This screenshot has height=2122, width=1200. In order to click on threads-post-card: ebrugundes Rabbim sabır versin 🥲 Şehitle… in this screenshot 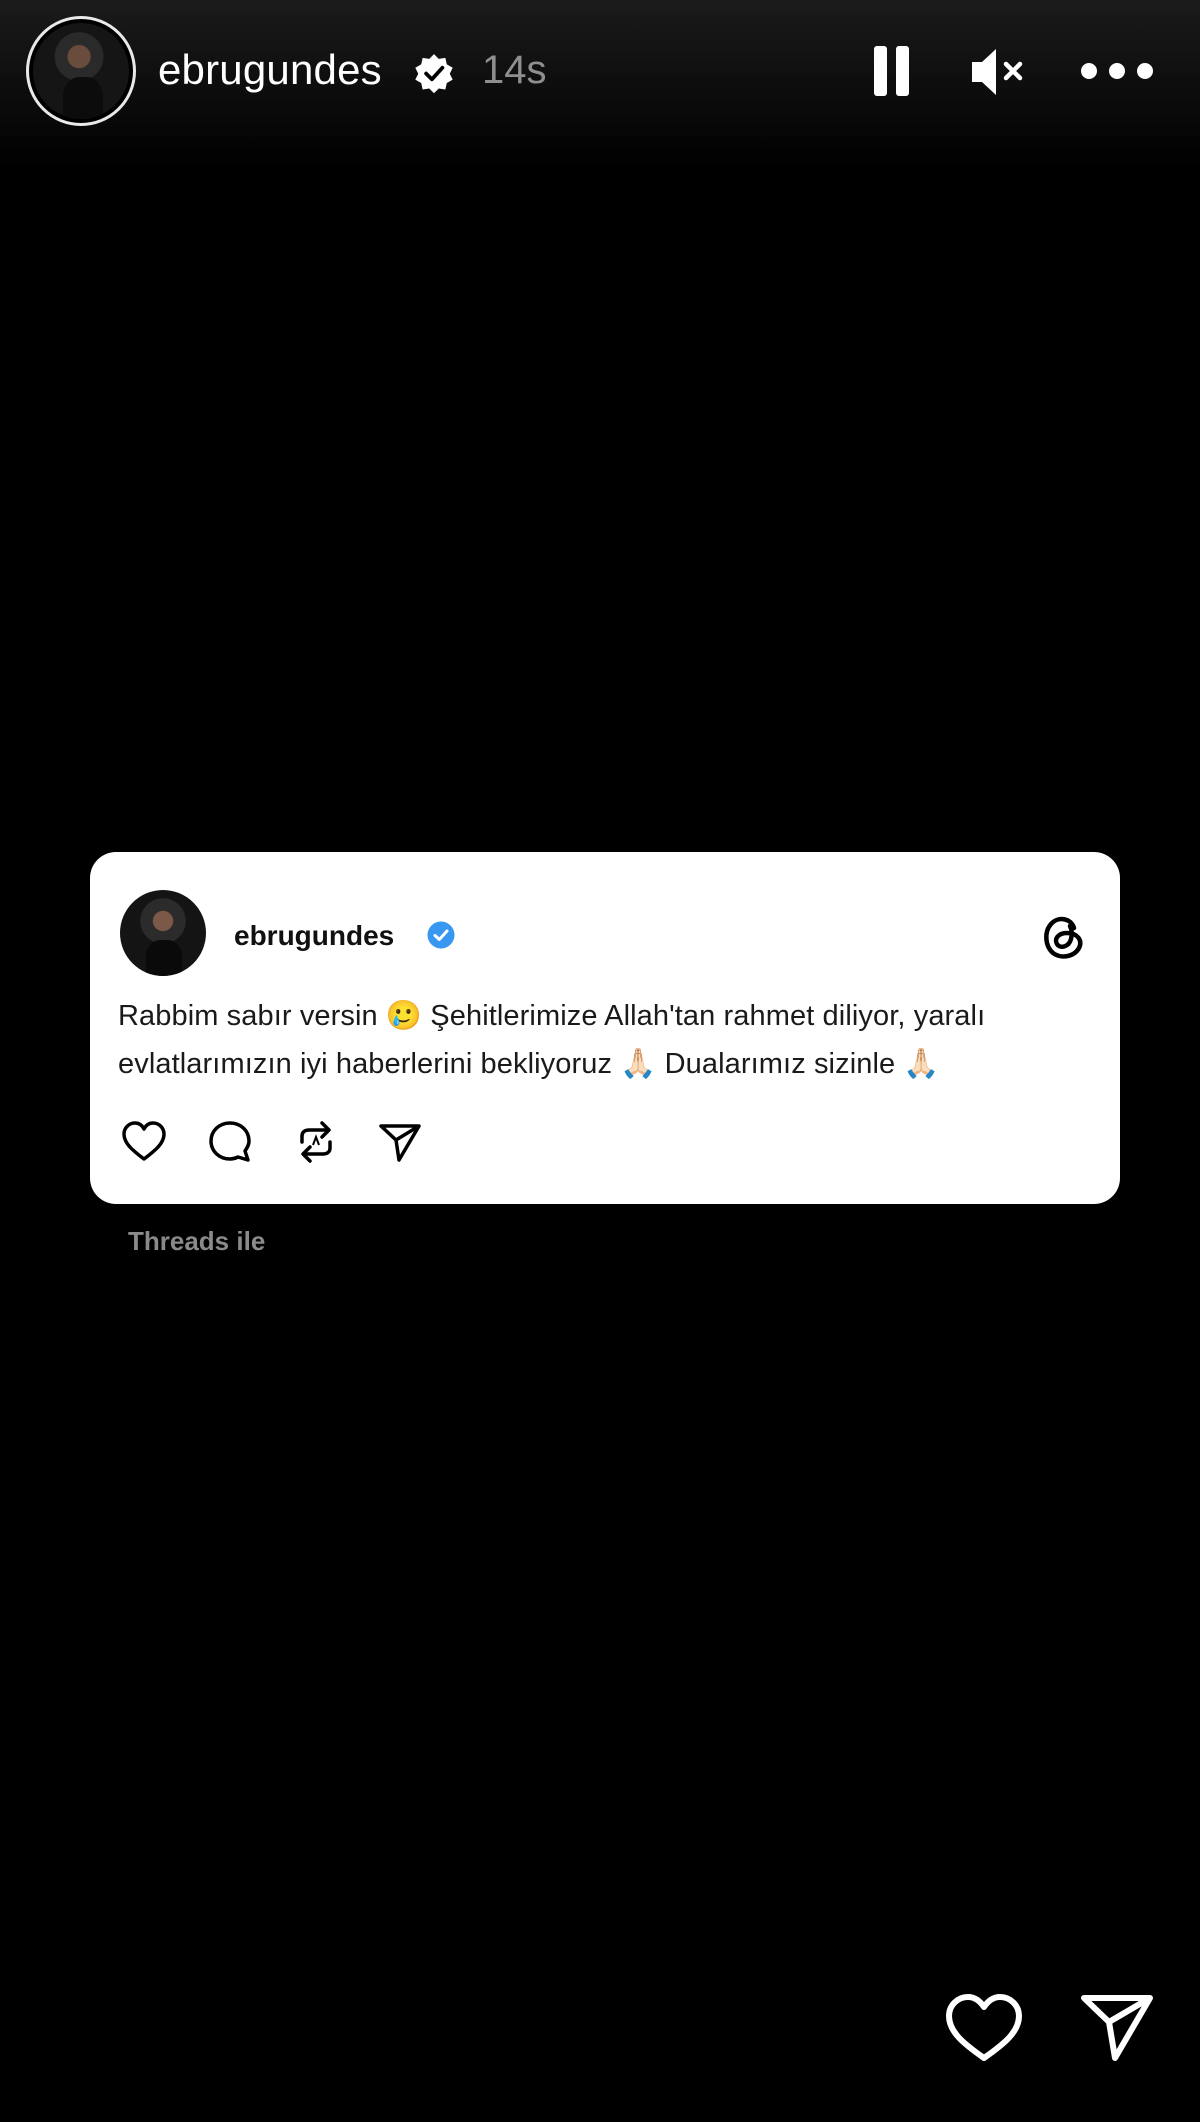, I will do `click(605, 1028)`.